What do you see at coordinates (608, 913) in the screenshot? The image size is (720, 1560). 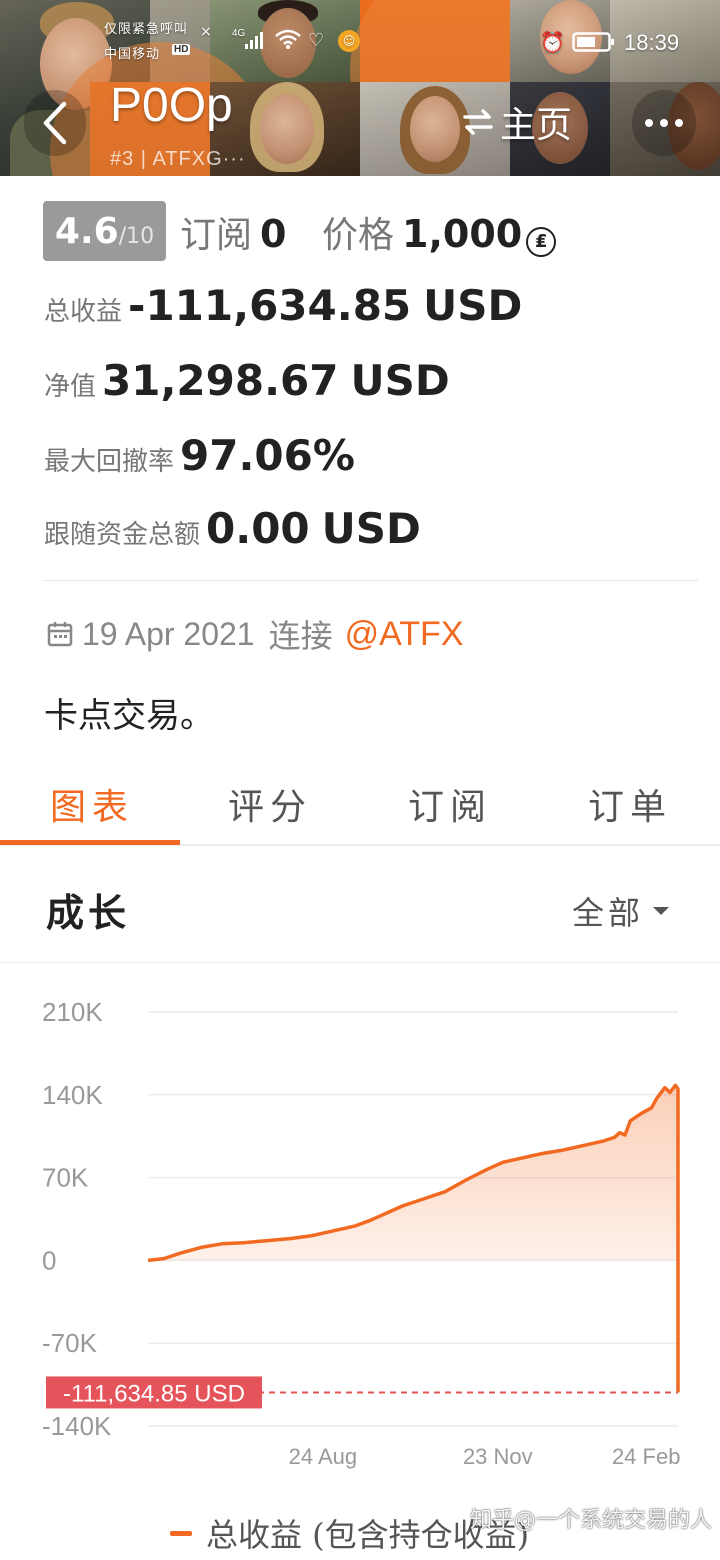 I see `range-select-value: 全部` at bounding box center [608, 913].